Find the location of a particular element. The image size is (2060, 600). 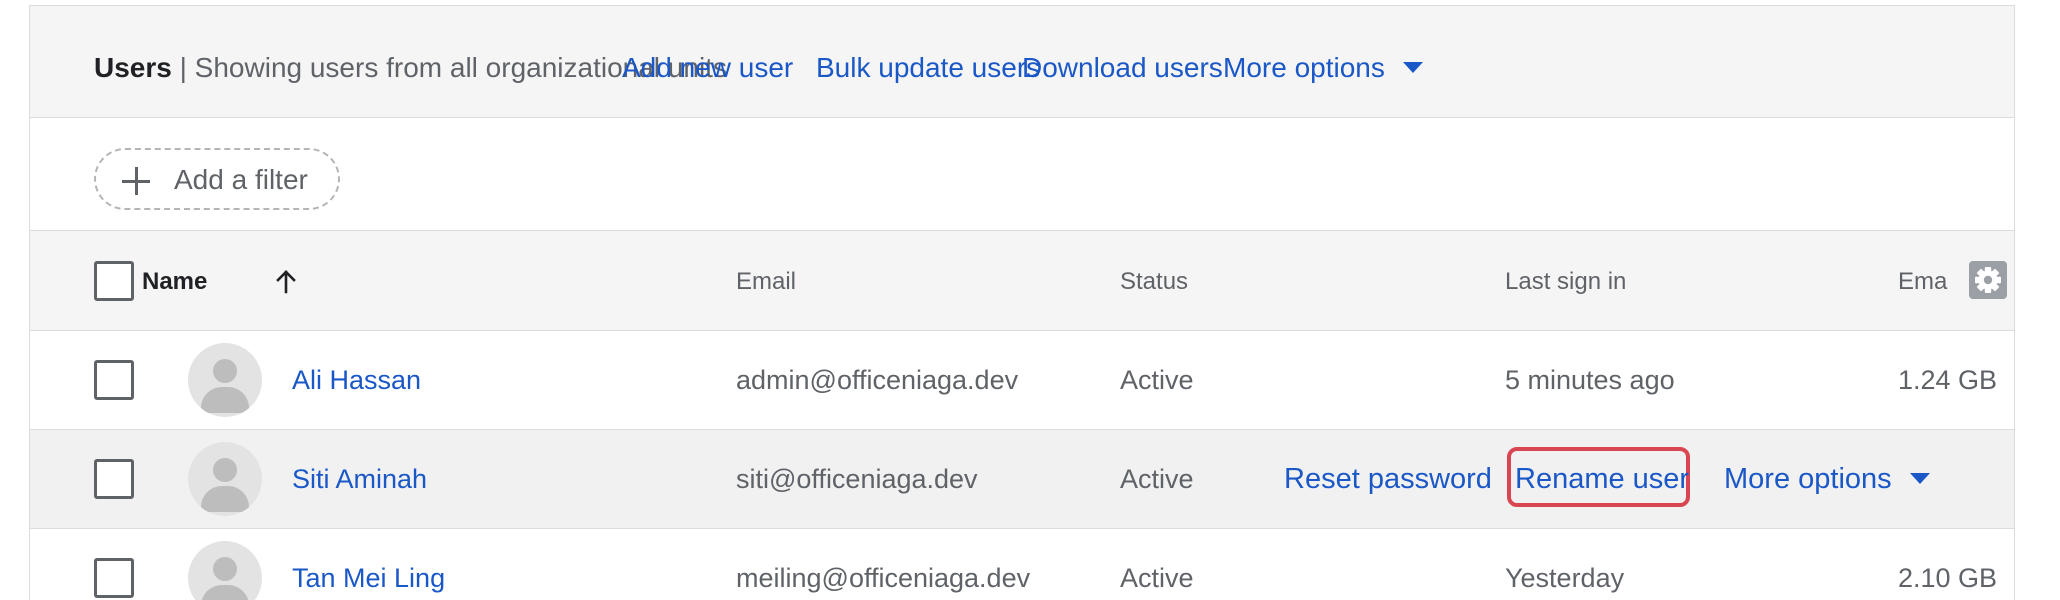

add-filter-button: Add a filter is located at coordinates (217, 179).